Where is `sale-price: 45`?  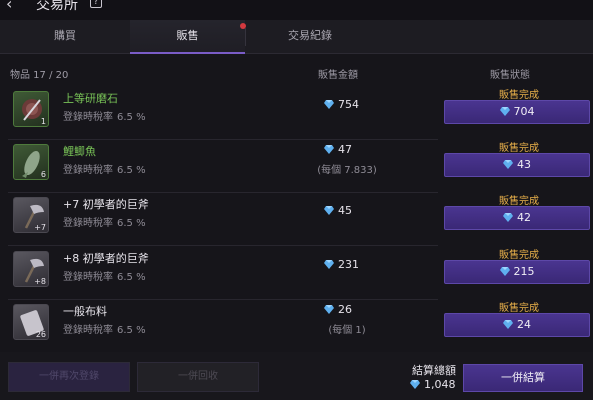
sale-price: 45 is located at coordinates (349, 210).